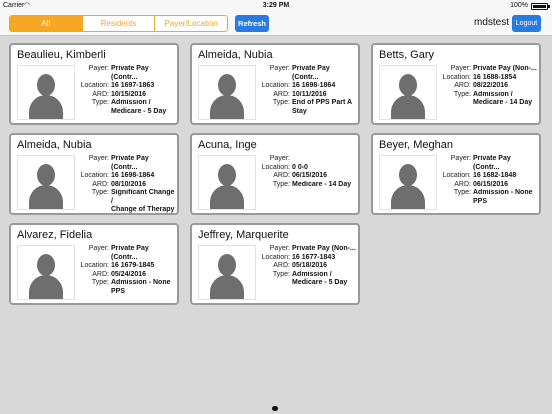 This screenshot has width=552, height=414. I want to click on location-value: 0 0-0, so click(300, 167).